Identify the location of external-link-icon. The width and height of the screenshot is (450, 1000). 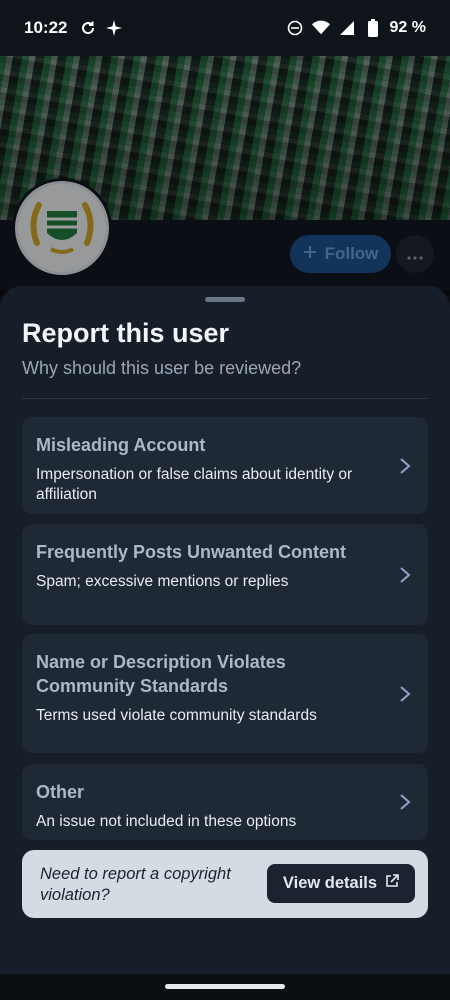
(392, 883).